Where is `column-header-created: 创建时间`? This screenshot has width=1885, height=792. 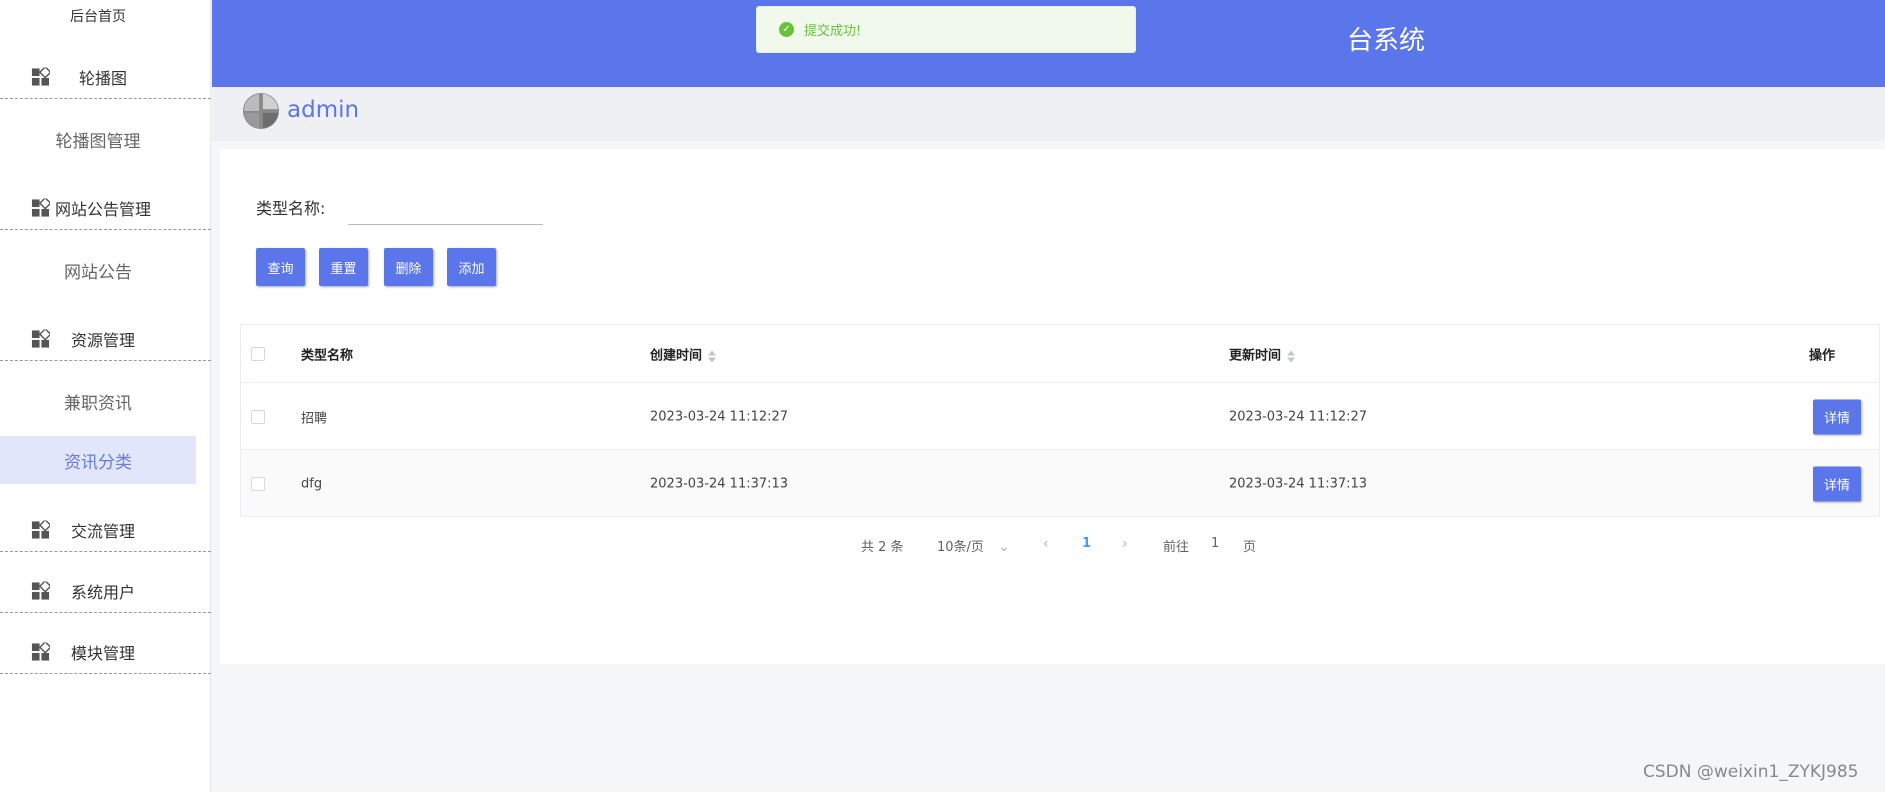 column-header-created: 创建时间 is located at coordinates (683, 354).